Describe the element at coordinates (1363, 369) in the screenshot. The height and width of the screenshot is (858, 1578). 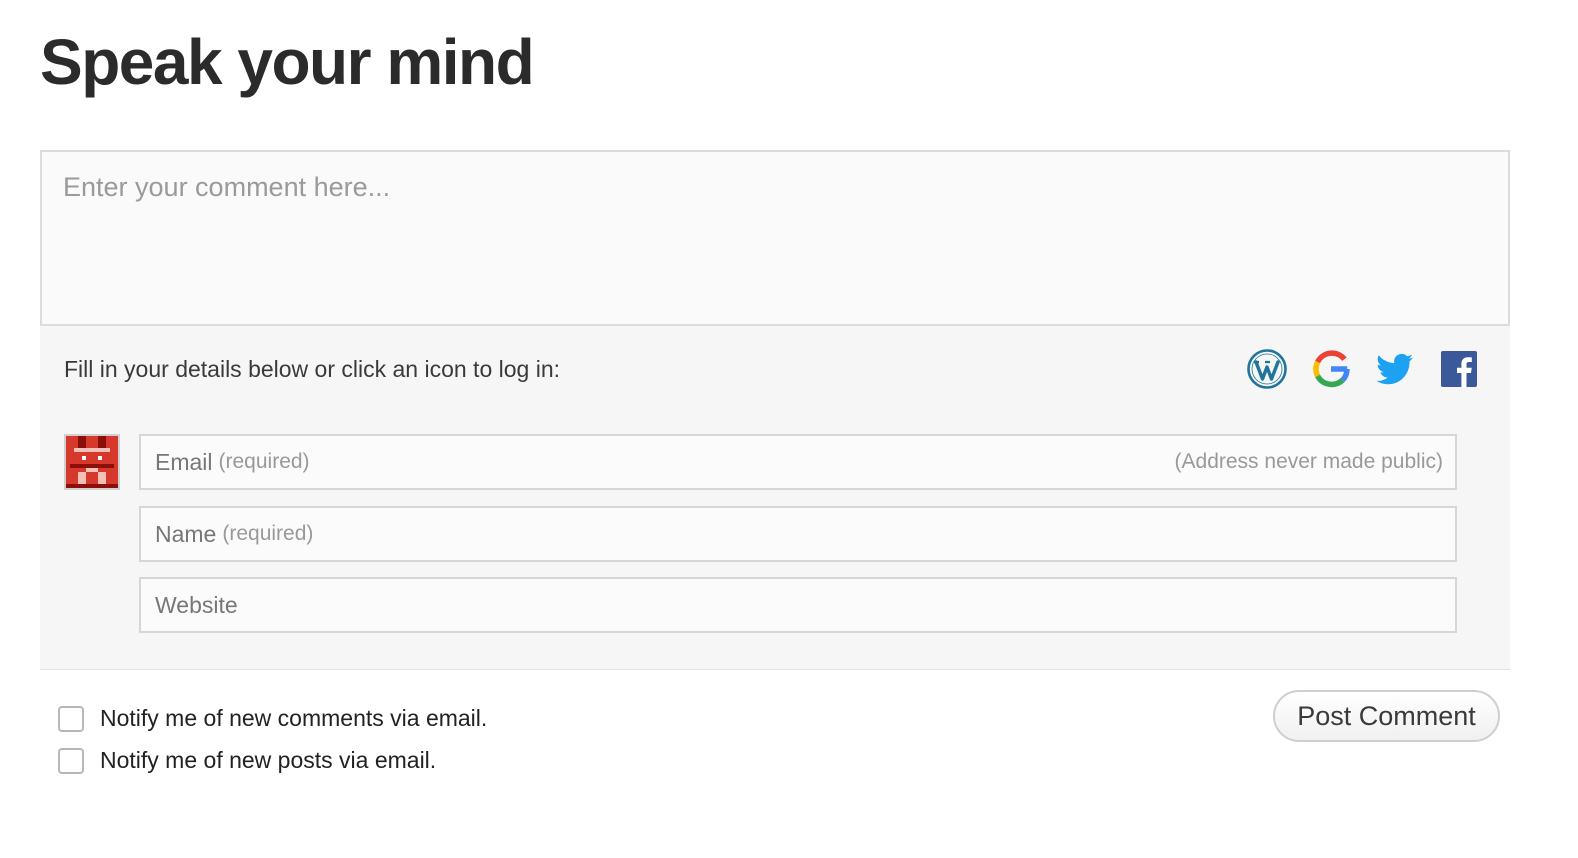
I see `login-icons` at that location.